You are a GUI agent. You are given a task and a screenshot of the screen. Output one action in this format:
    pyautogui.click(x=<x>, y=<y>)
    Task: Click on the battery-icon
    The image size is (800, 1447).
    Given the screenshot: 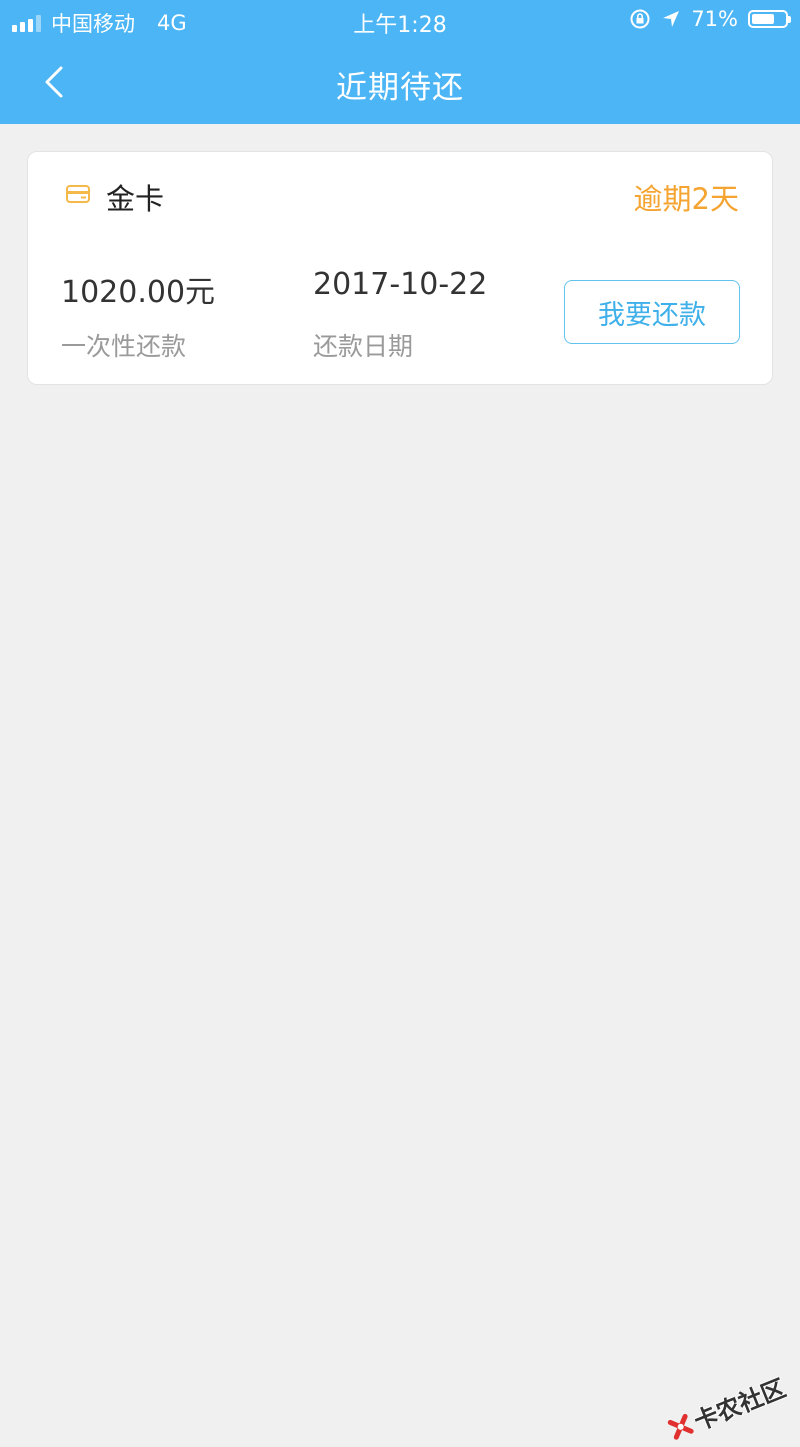 What is the action you would take?
    pyautogui.click(x=769, y=19)
    